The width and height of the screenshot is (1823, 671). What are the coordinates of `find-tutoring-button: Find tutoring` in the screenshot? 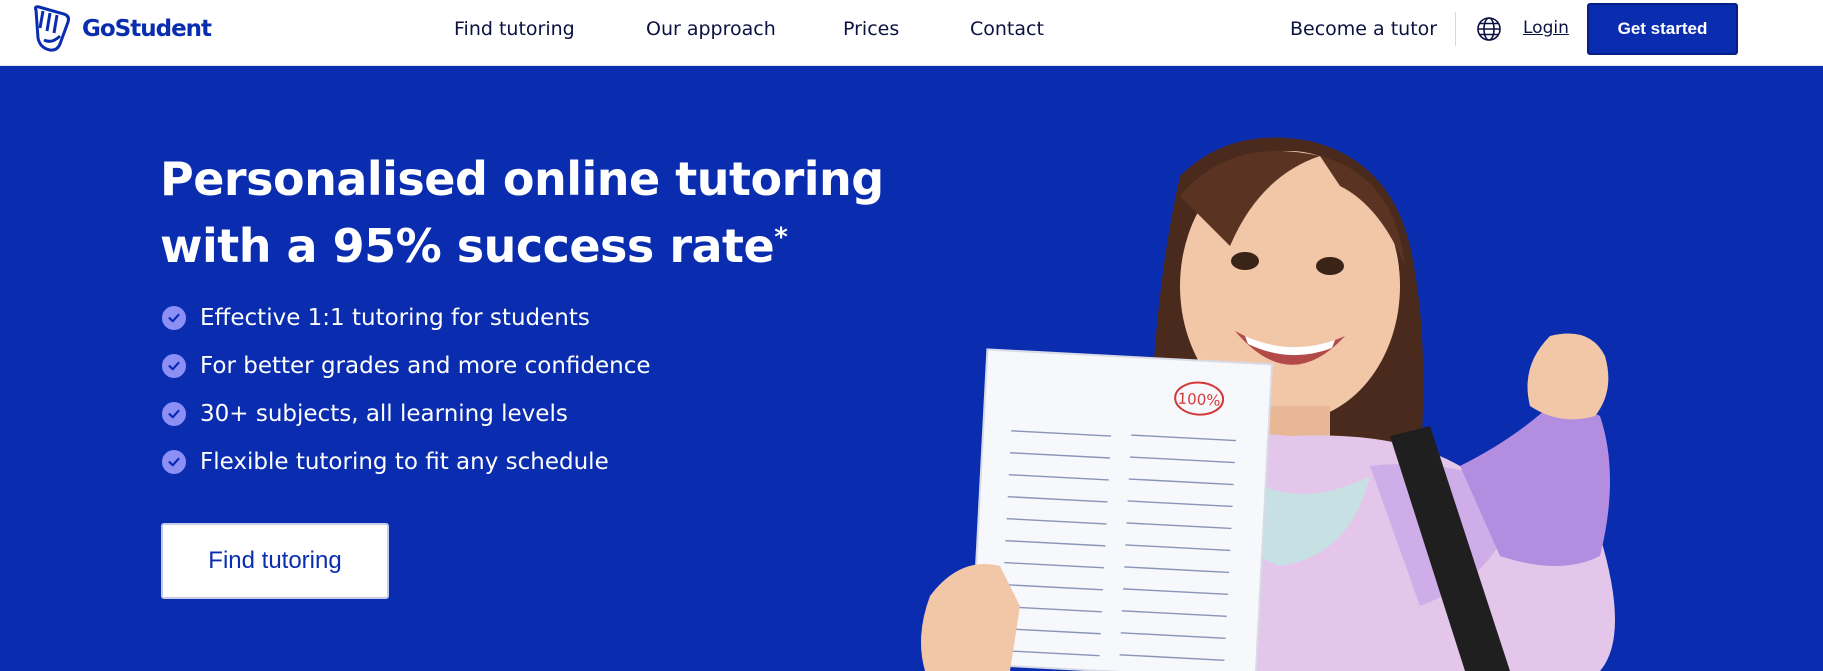 It's located at (275, 561).